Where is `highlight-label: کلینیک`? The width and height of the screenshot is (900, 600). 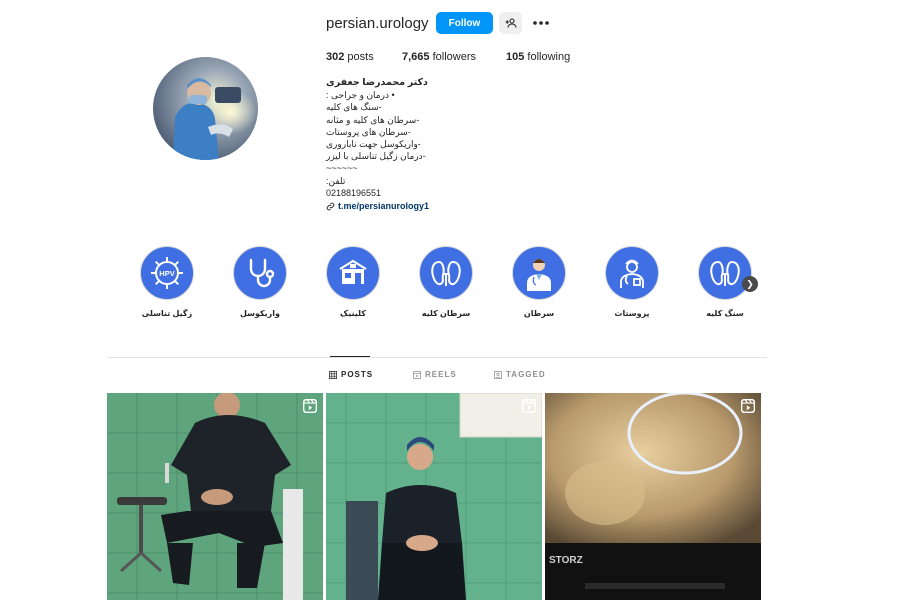
highlight-label: کلینیک is located at coordinates (353, 313).